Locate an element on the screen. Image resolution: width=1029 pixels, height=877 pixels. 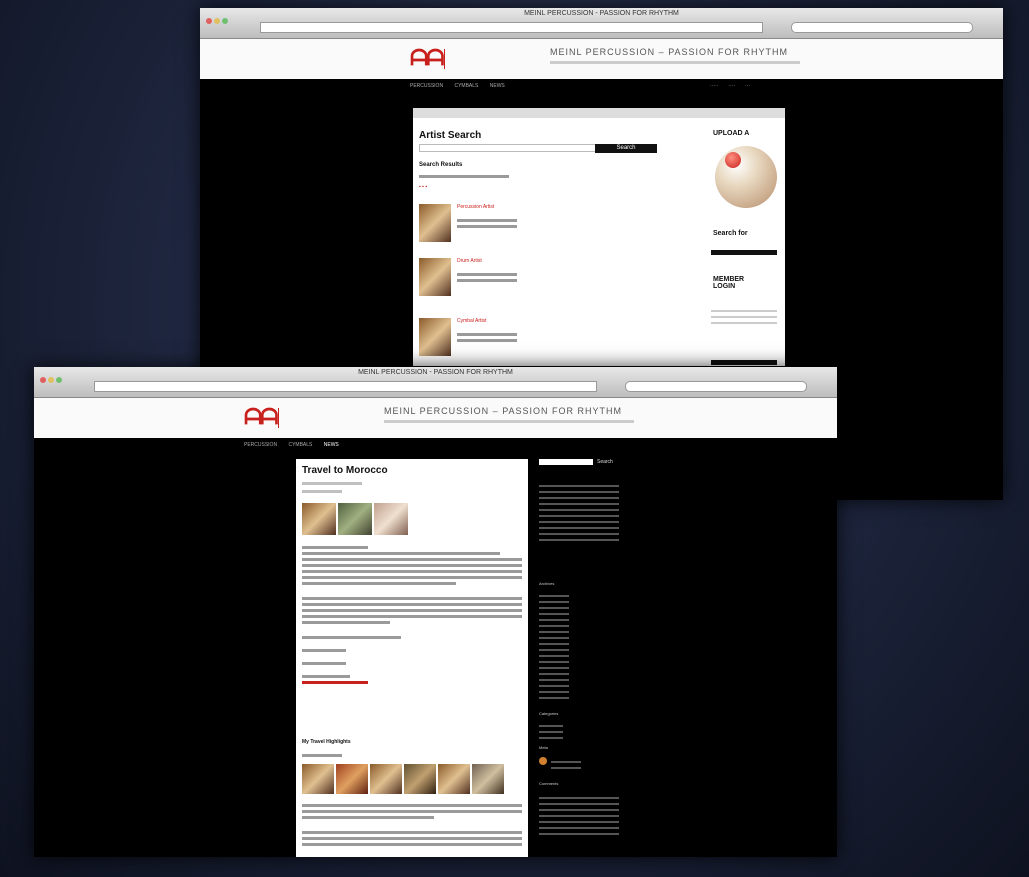
sidebar-search-button: Search is located at coordinates (605, 462).